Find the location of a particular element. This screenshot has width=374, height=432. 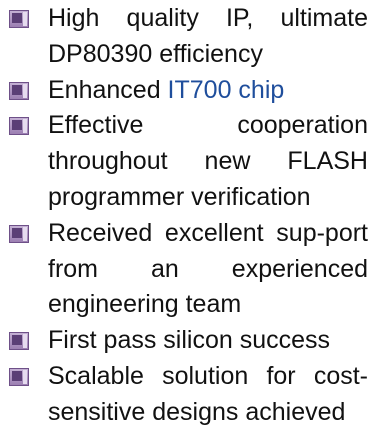

list-item: Enhanced IT700 chip is located at coordinates (187, 91).